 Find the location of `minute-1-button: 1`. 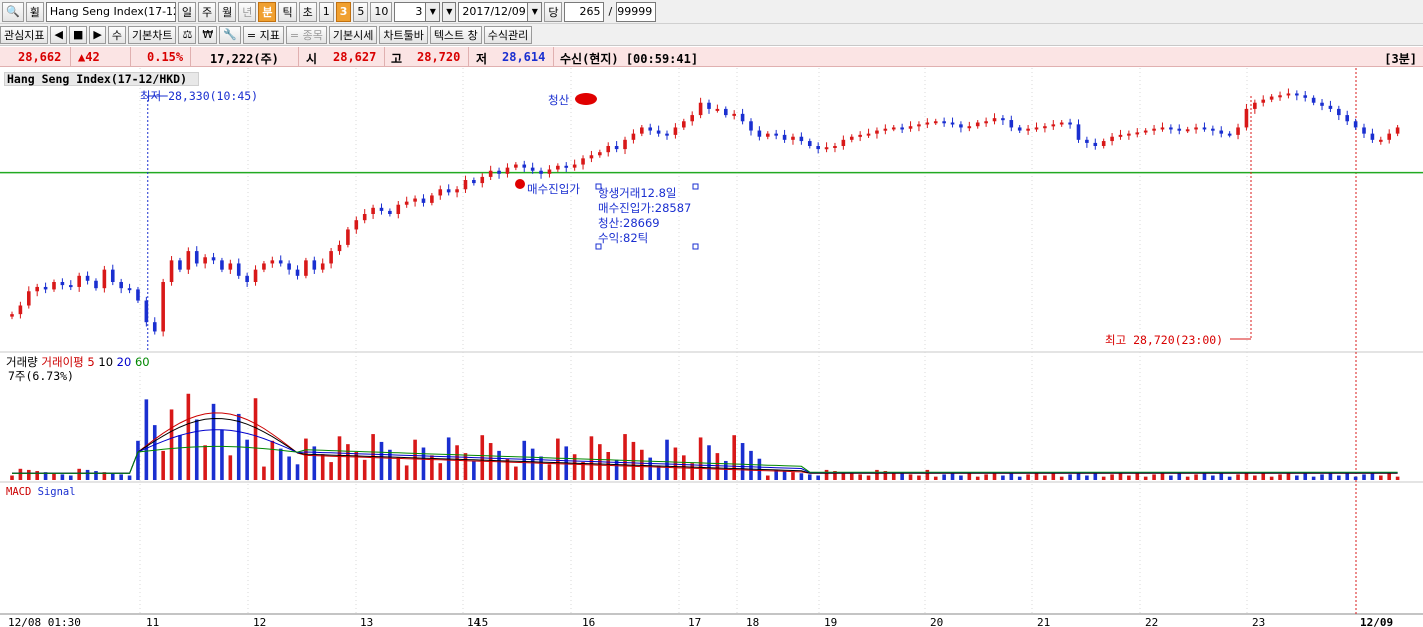

minute-1-button: 1 is located at coordinates (326, 11).